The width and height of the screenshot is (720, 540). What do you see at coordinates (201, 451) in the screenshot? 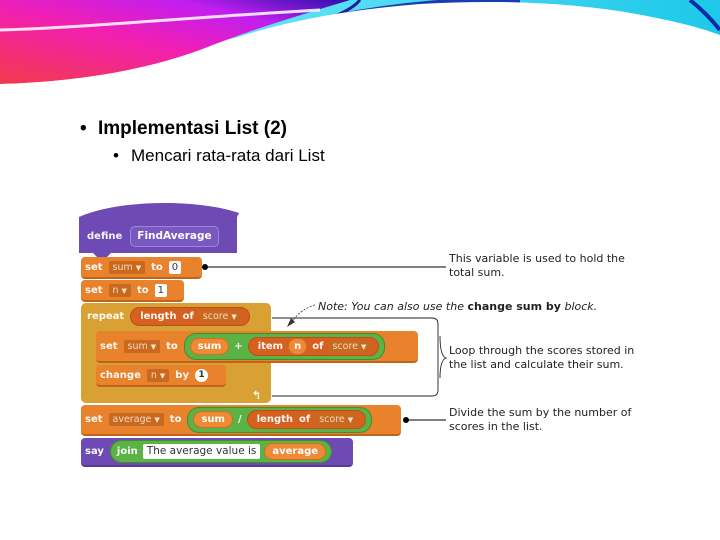
I see `text-input: The average value is` at bounding box center [201, 451].